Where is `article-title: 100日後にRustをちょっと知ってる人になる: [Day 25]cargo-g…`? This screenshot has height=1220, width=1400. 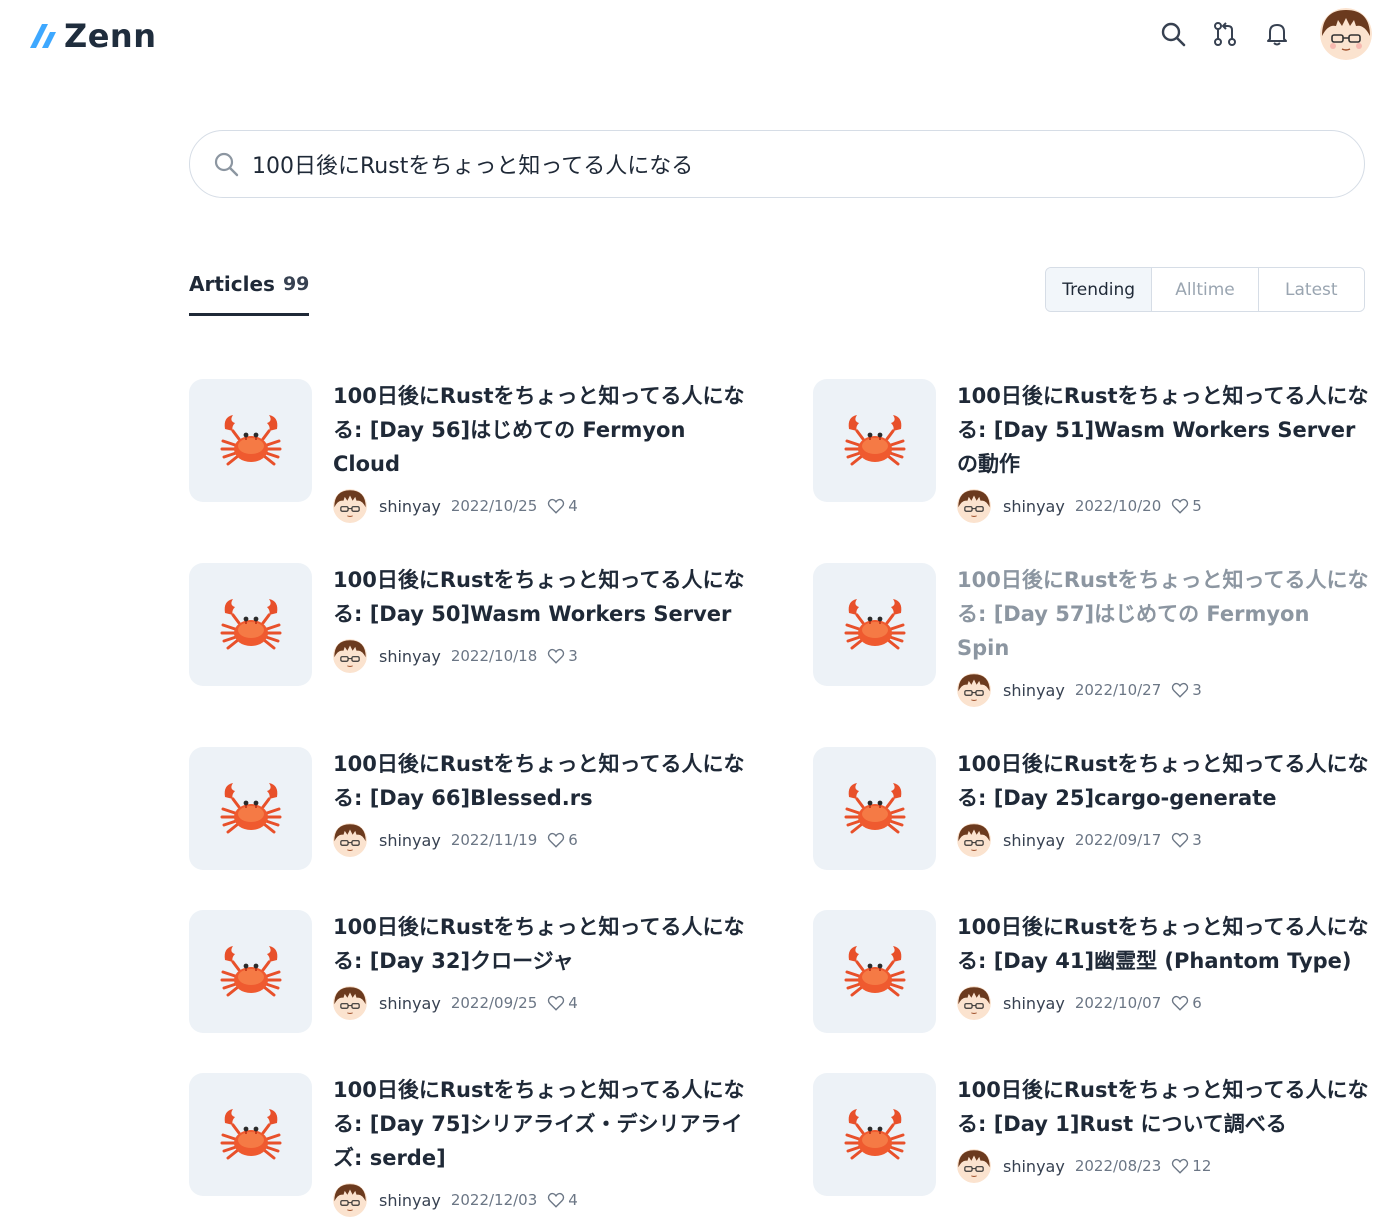 article-title: 100日後にRustをちょっと知ってる人になる: [Day 25]cargo-g… is located at coordinates (1163, 781).